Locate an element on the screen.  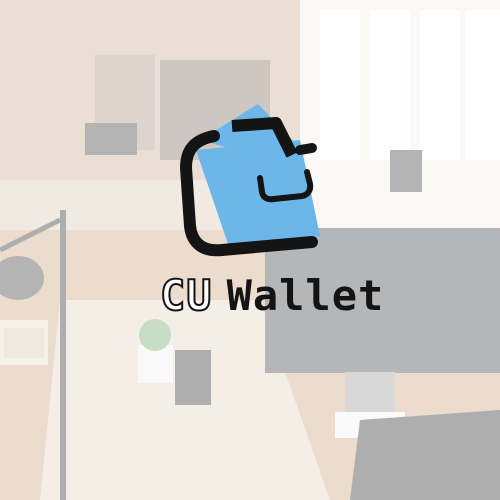
logo-name: Wallet is located at coordinates (305, 295).